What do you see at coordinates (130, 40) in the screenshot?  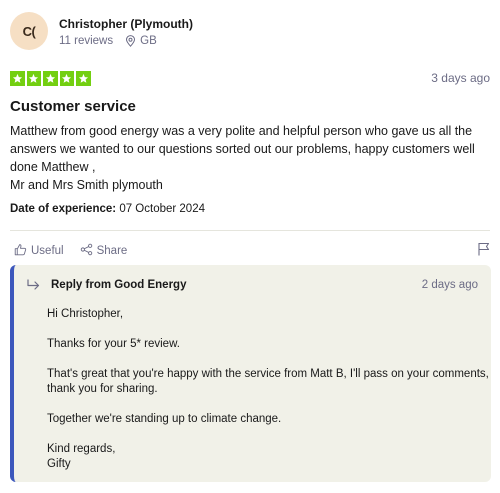 I see `map-pin-icon` at bounding box center [130, 40].